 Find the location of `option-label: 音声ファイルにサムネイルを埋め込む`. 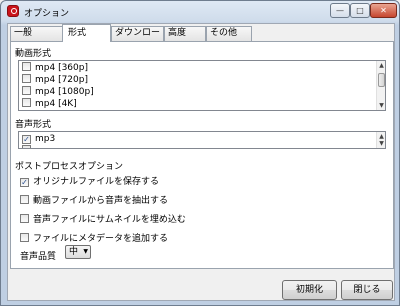

option-label: 音声ファイルにサムネイルを埋め込む is located at coordinates (109, 220).